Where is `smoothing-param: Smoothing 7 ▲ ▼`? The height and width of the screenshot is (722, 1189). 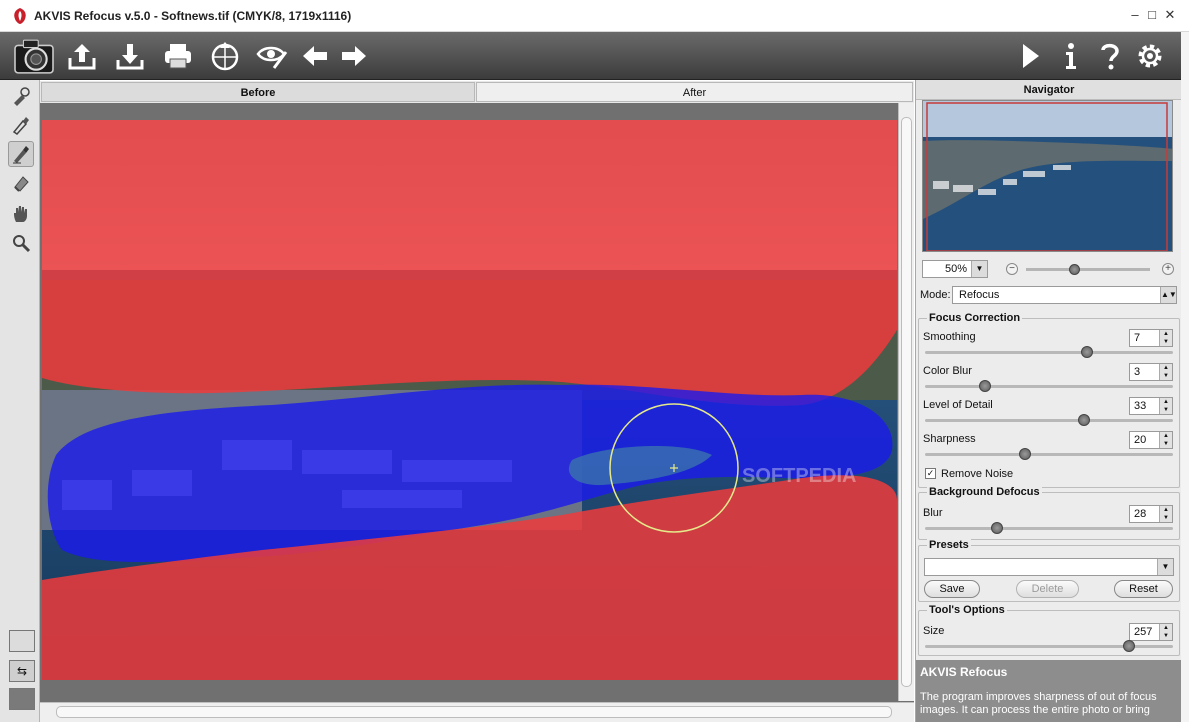 smoothing-param: Smoothing 7 ▲ ▼ is located at coordinates (1050, 346).